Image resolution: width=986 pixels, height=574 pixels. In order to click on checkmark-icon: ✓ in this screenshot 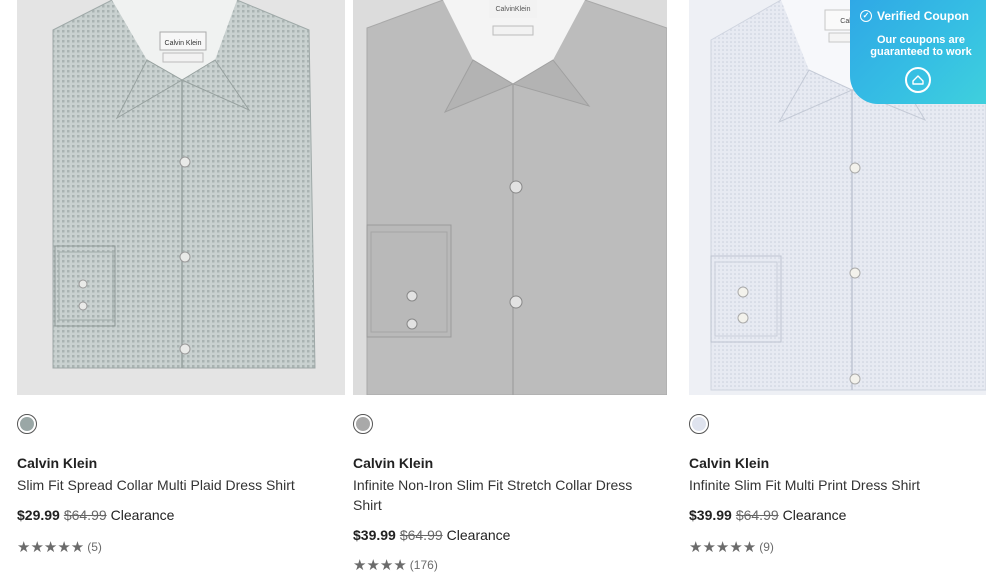, I will do `click(866, 16)`.